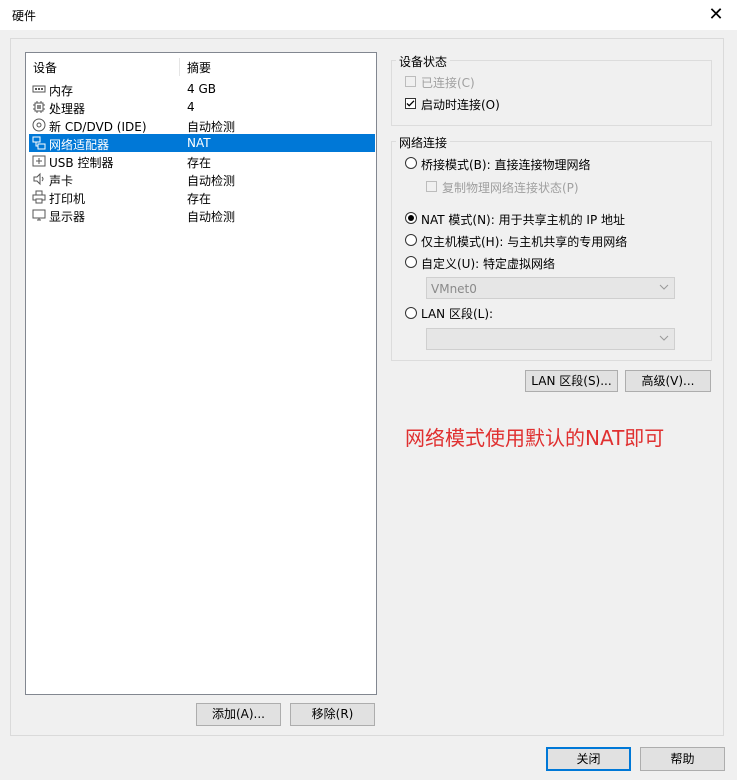 The height and width of the screenshot is (780, 737). I want to click on host-only-label: 仅主机模式(H): 与主机共享的专用网络, so click(524, 242).